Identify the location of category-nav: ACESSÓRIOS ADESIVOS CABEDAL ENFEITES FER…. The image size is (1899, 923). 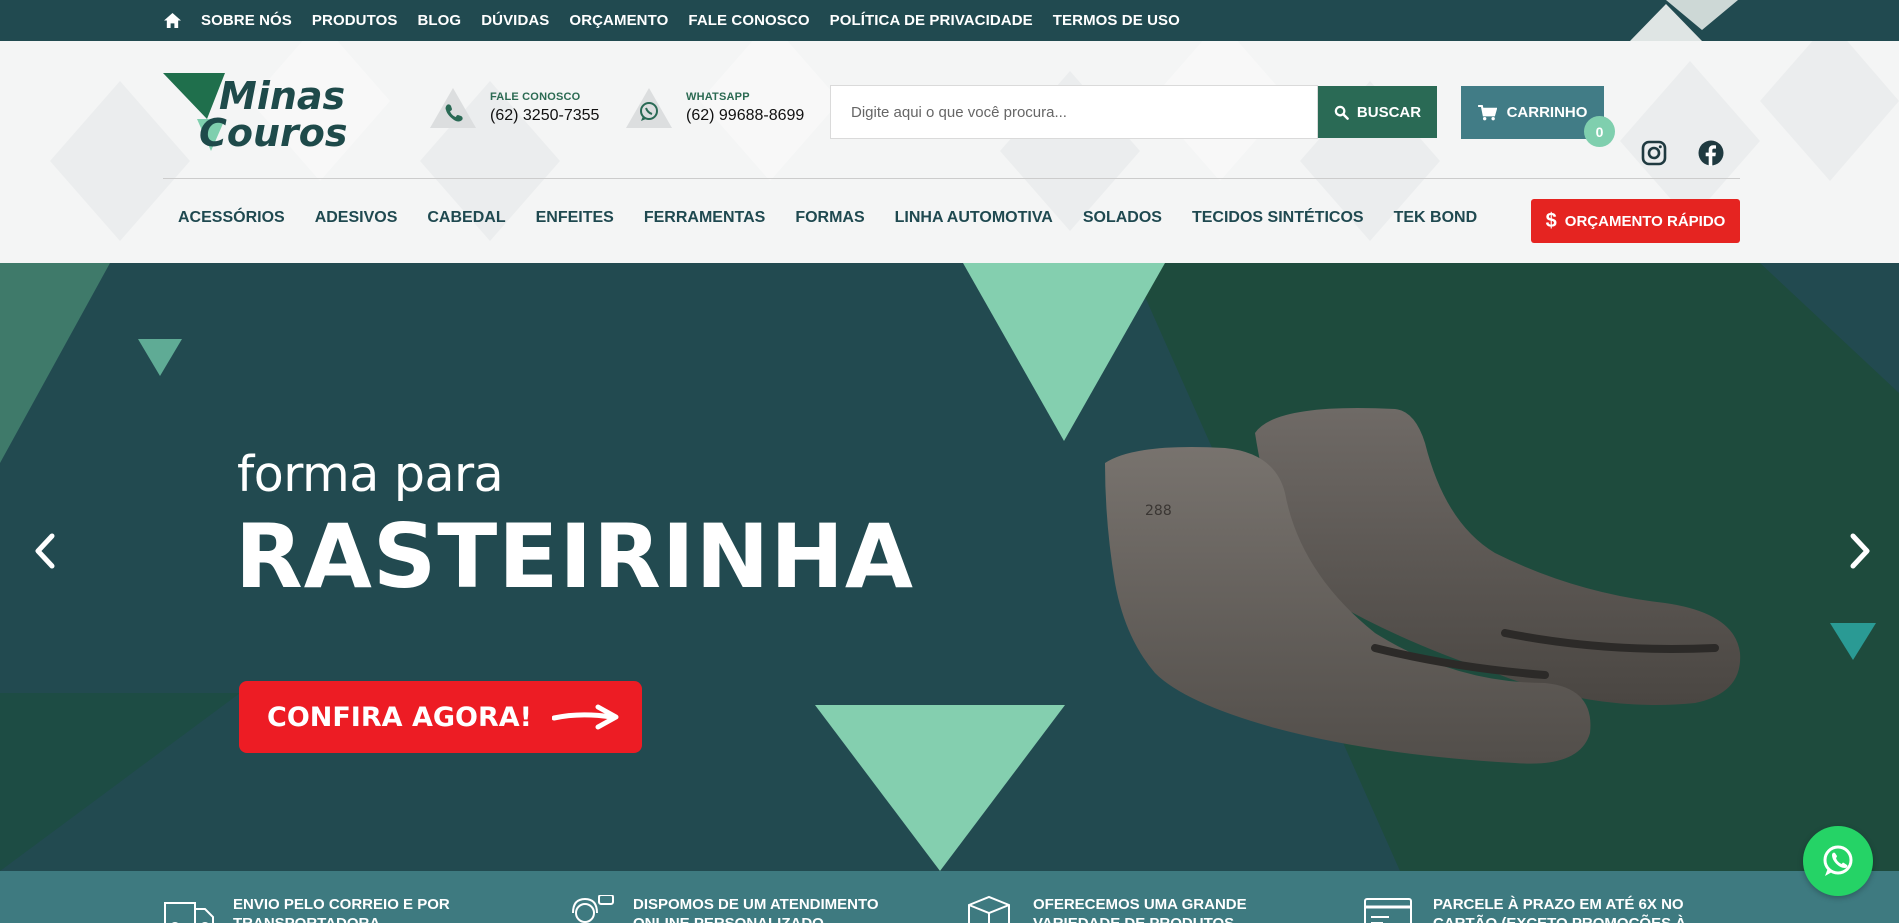
(842, 218).